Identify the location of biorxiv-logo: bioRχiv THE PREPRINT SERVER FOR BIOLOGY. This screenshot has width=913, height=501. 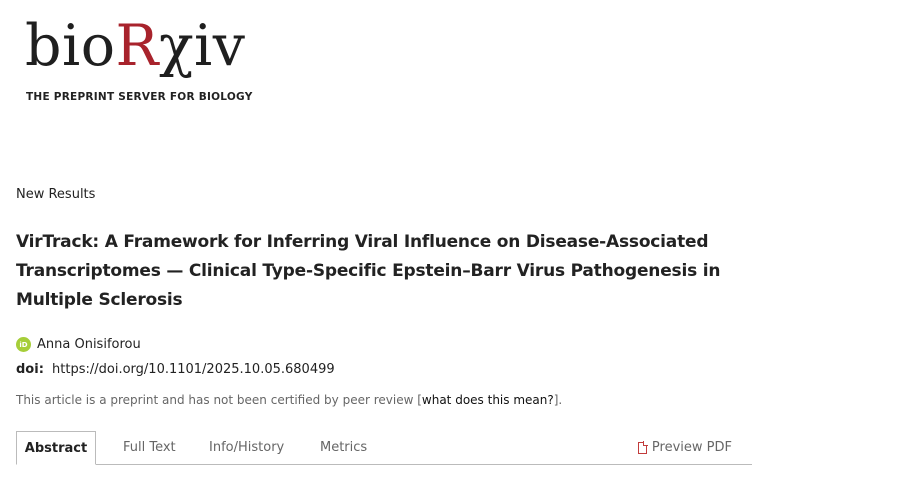
(138, 58).